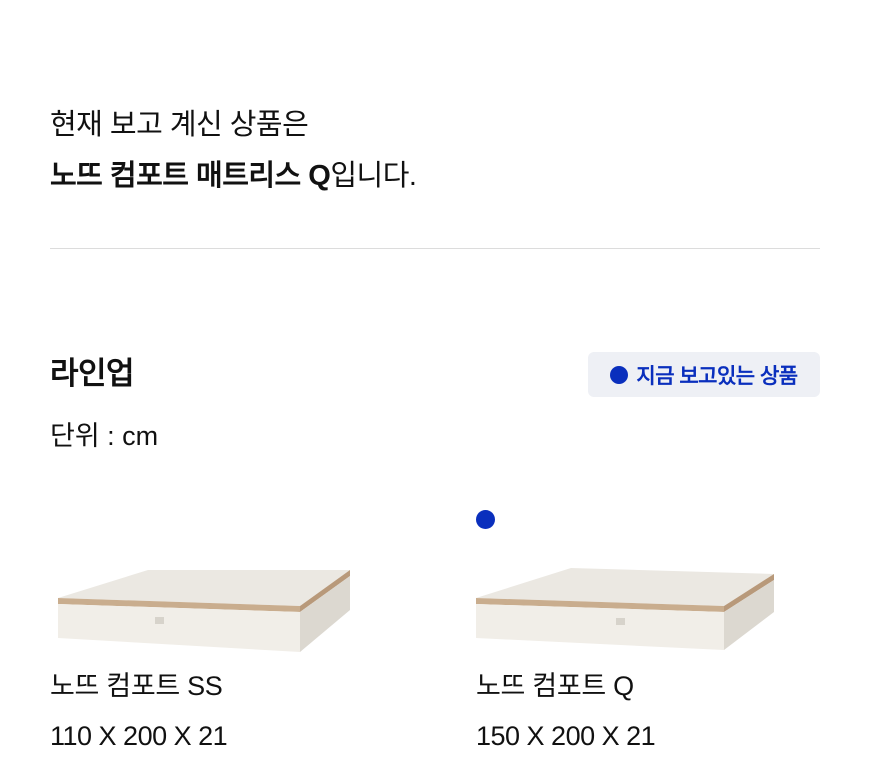 The height and width of the screenshot is (760, 870). Describe the element at coordinates (619, 374) in the screenshot. I see `now-viewing-dot-icon` at that location.